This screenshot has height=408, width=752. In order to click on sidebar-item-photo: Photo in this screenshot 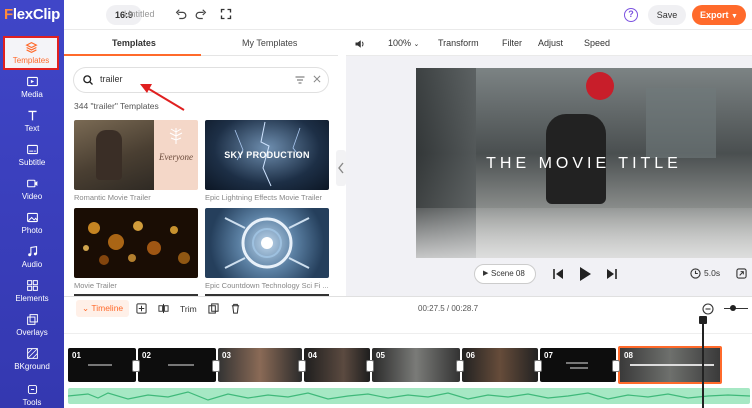, I will do `click(32, 223)`.